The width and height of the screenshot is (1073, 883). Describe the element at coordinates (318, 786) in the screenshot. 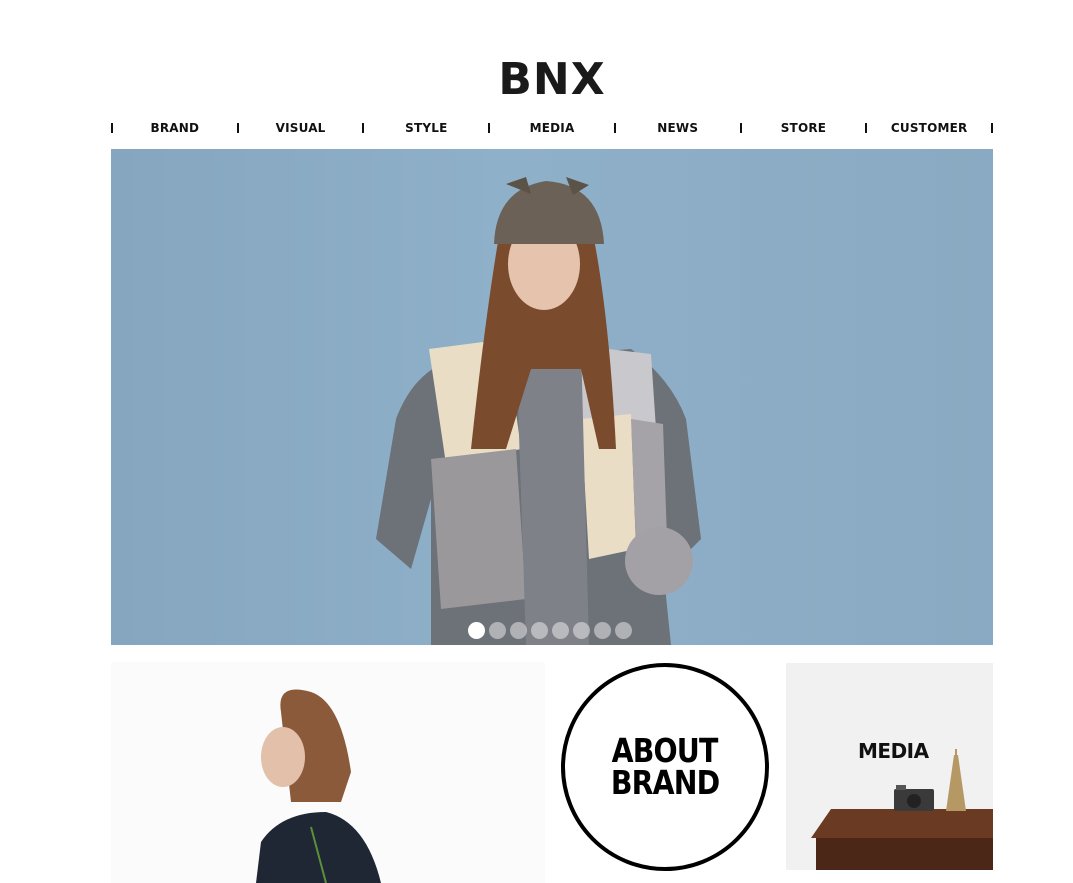

I see `style-model-image` at that location.